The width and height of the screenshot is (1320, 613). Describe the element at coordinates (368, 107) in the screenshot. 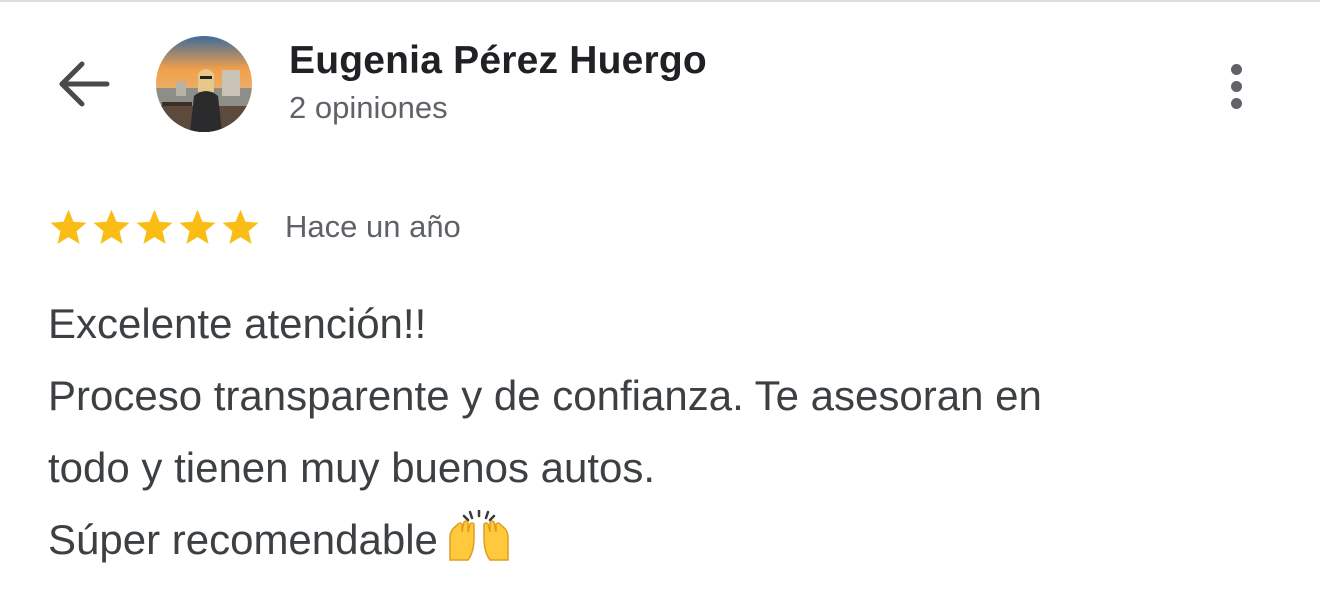

I see `review-count: 2 opiniones` at that location.